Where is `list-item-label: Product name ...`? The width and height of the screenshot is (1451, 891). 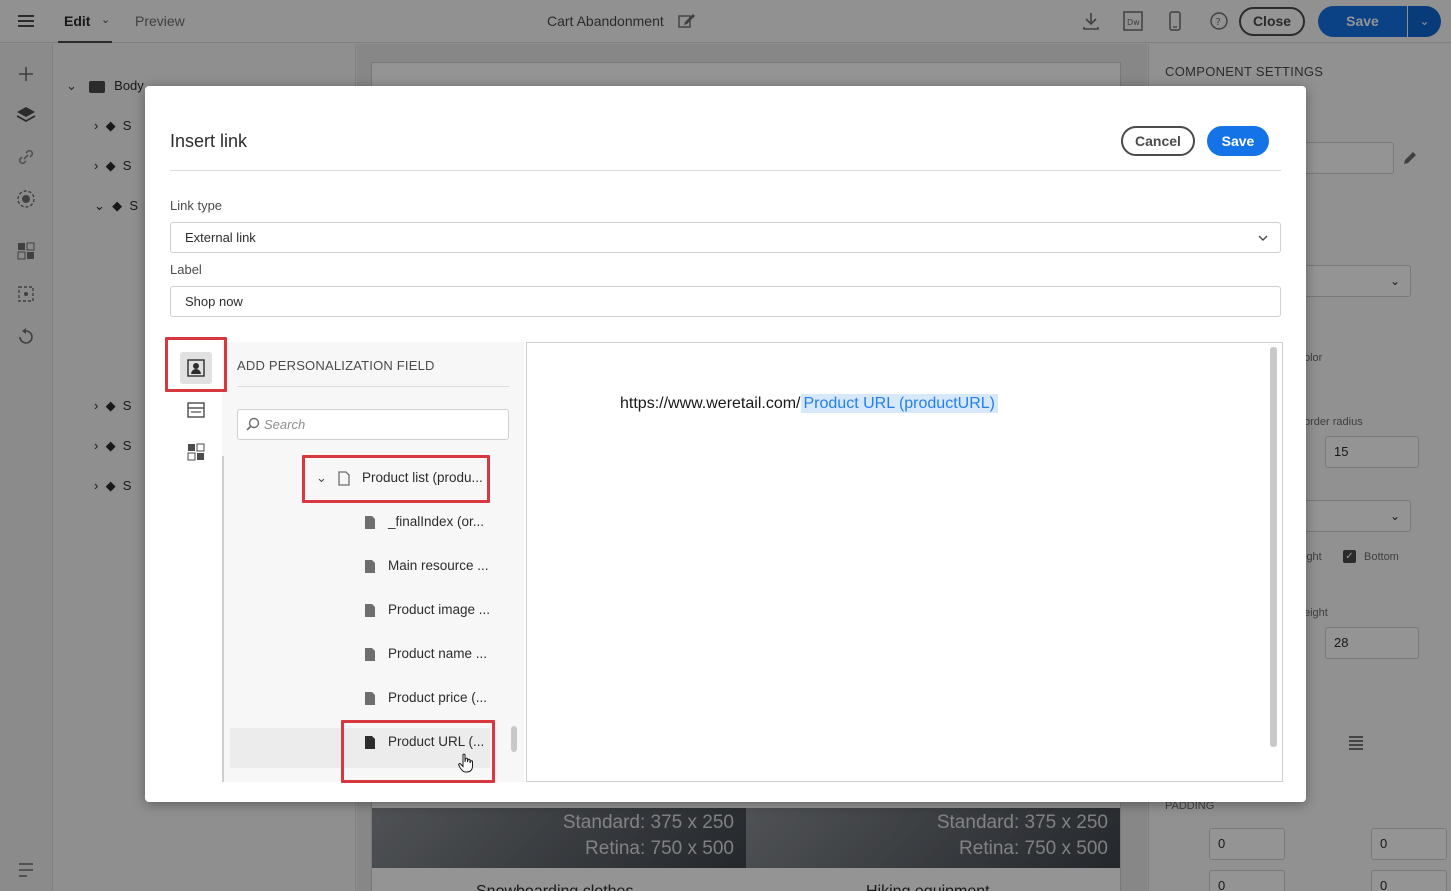
list-item-label: Product name ... is located at coordinates (438, 653).